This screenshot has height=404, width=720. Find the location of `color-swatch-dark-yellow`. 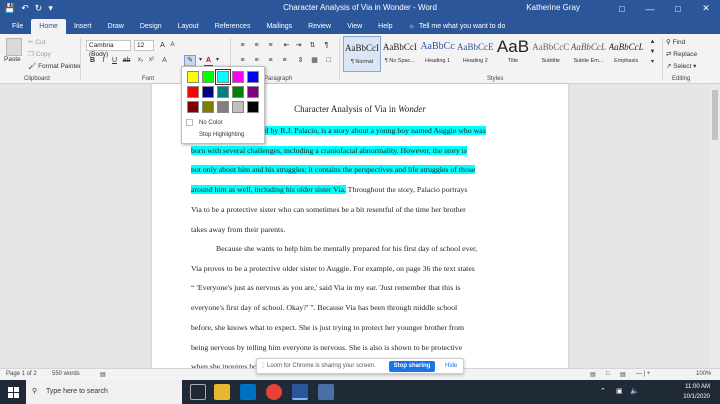

color-swatch-dark-yellow is located at coordinates (208, 107).